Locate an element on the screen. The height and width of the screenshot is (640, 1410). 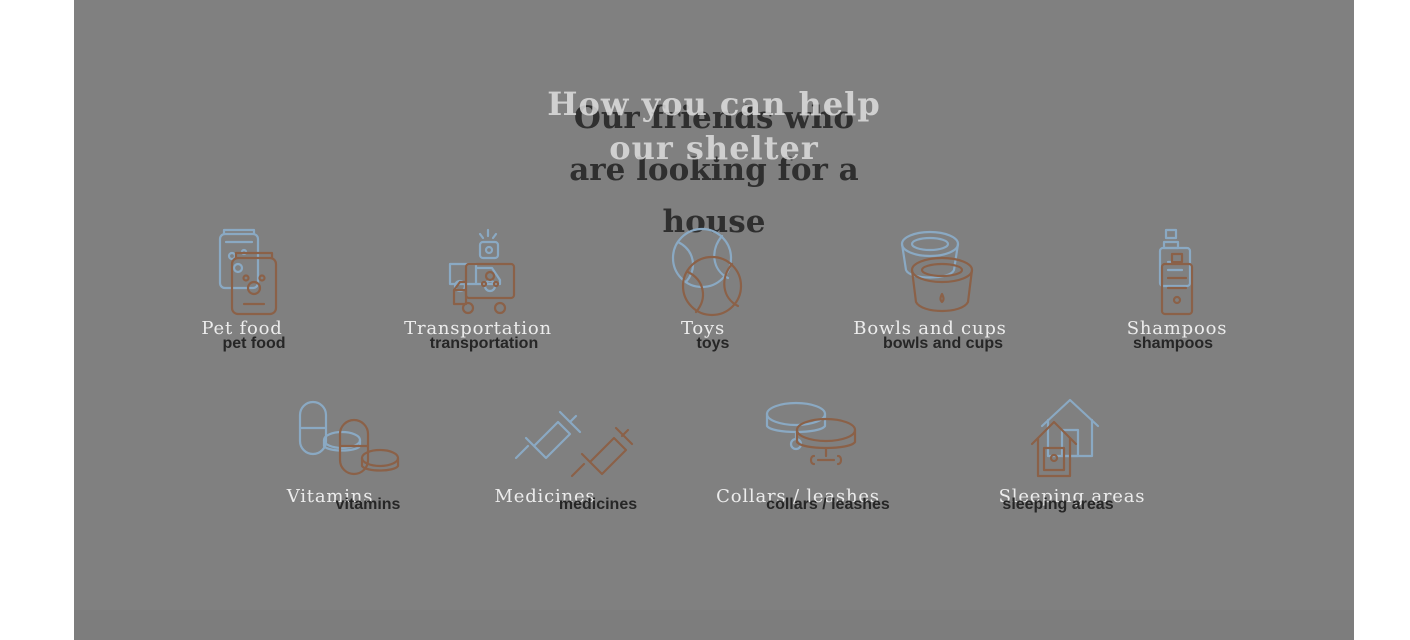
help-item-caption: toys is located at coordinates (713, 343).